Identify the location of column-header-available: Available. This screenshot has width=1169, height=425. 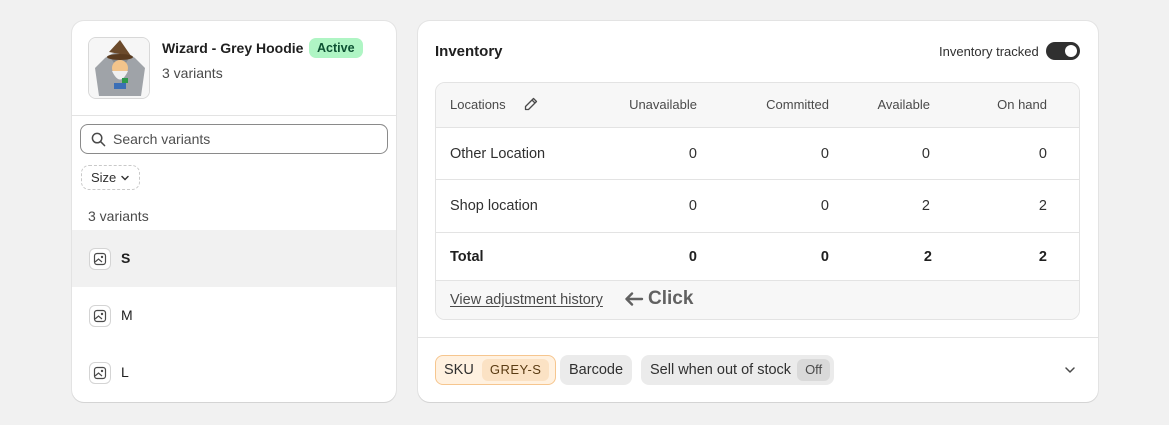
(903, 104).